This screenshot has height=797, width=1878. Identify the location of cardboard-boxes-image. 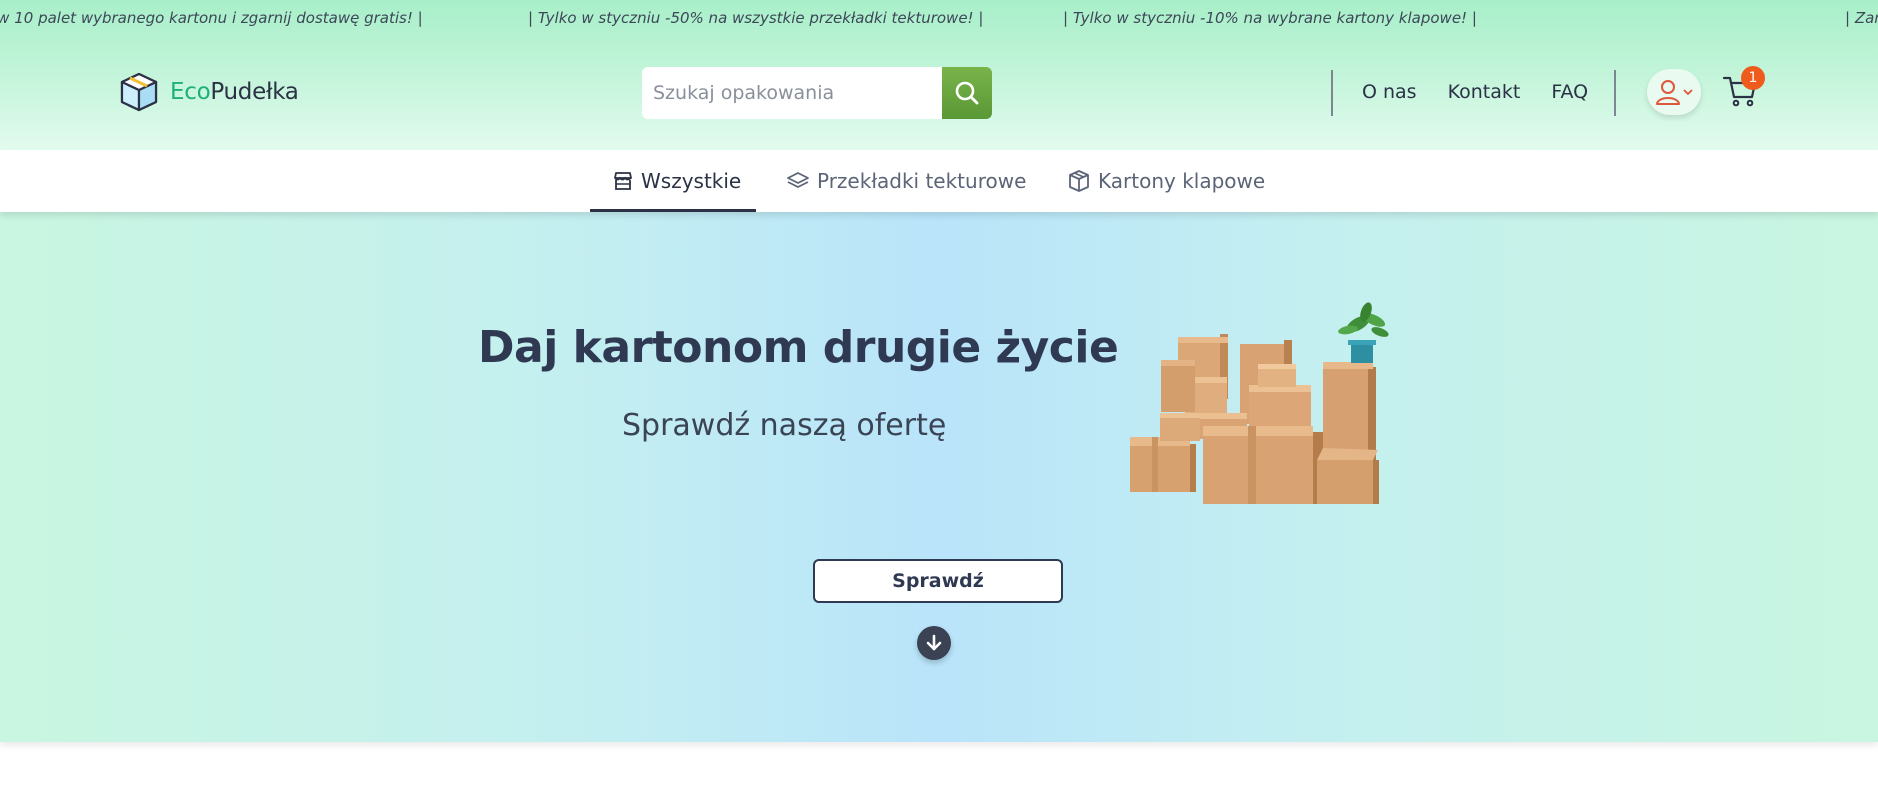
(1259, 403).